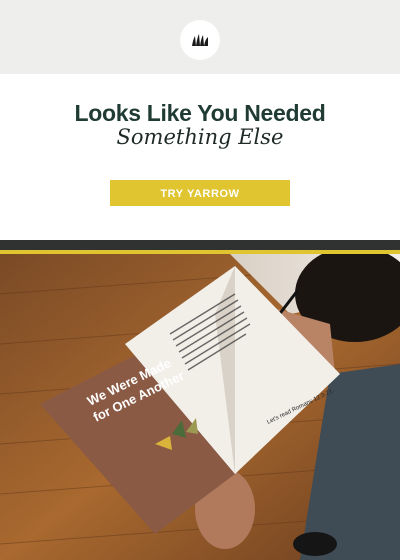 Image resolution: width=400 pixels, height=560 pixels. I want to click on subheadline: Something Else, so click(200, 137).